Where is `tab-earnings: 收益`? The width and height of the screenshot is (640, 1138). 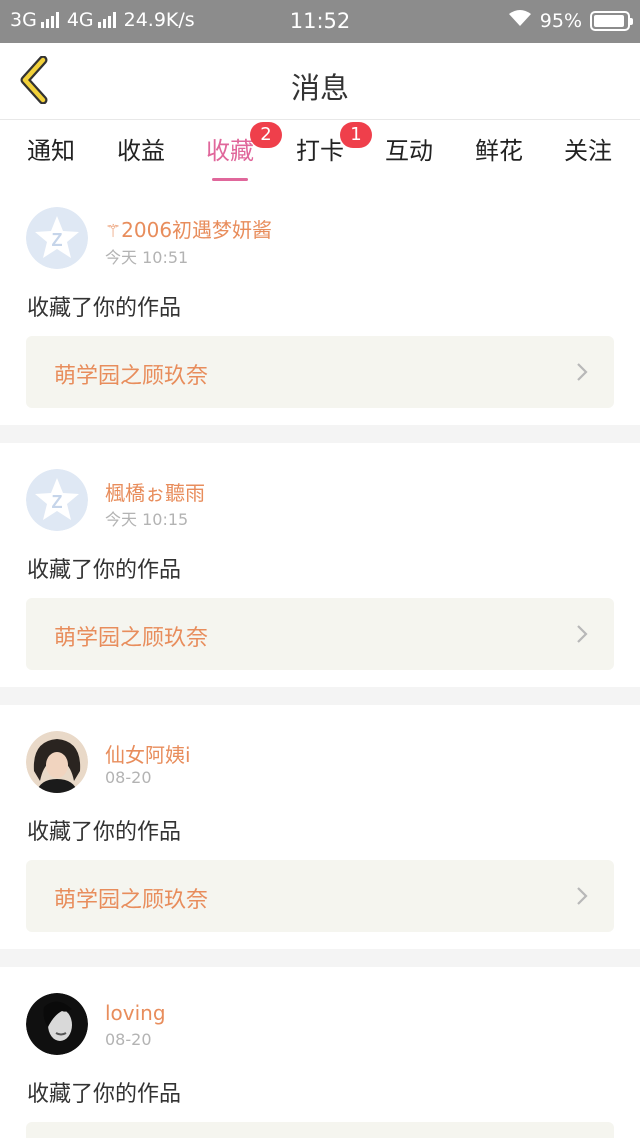
tab-earnings: 收益 is located at coordinates (141, 148).